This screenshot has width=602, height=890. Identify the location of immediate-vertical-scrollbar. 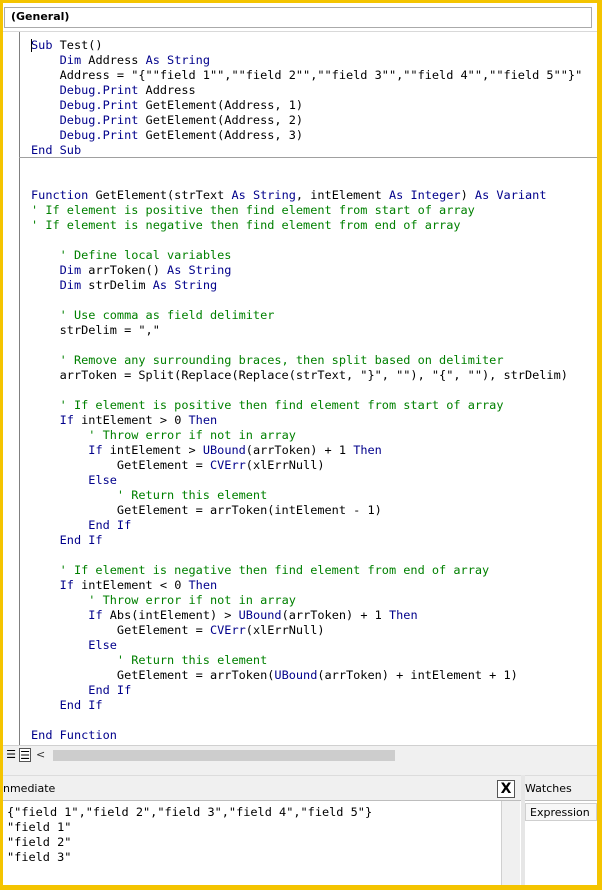
(510, 843).